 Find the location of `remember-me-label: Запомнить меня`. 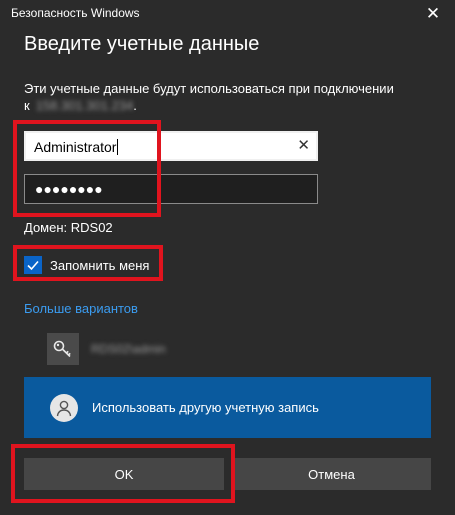

remember-me-label: Запомнить меня is located at coordinates (100, 265).